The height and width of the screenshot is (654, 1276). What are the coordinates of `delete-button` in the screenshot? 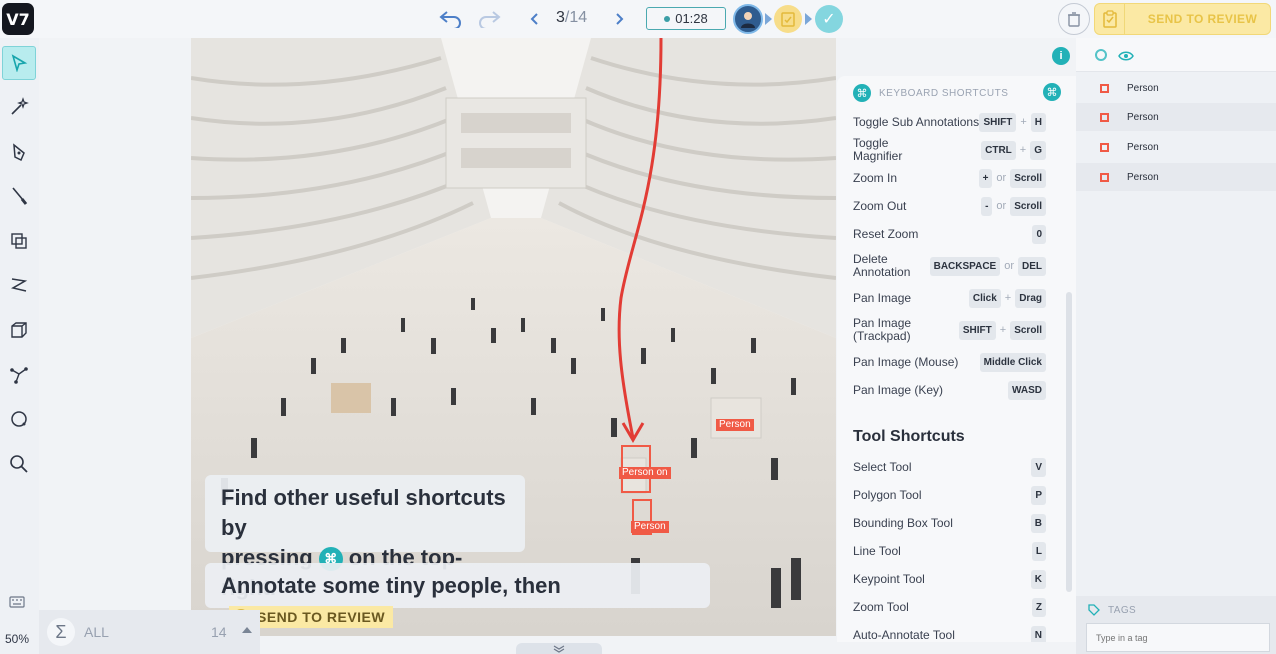 It's located at (1074, 19).